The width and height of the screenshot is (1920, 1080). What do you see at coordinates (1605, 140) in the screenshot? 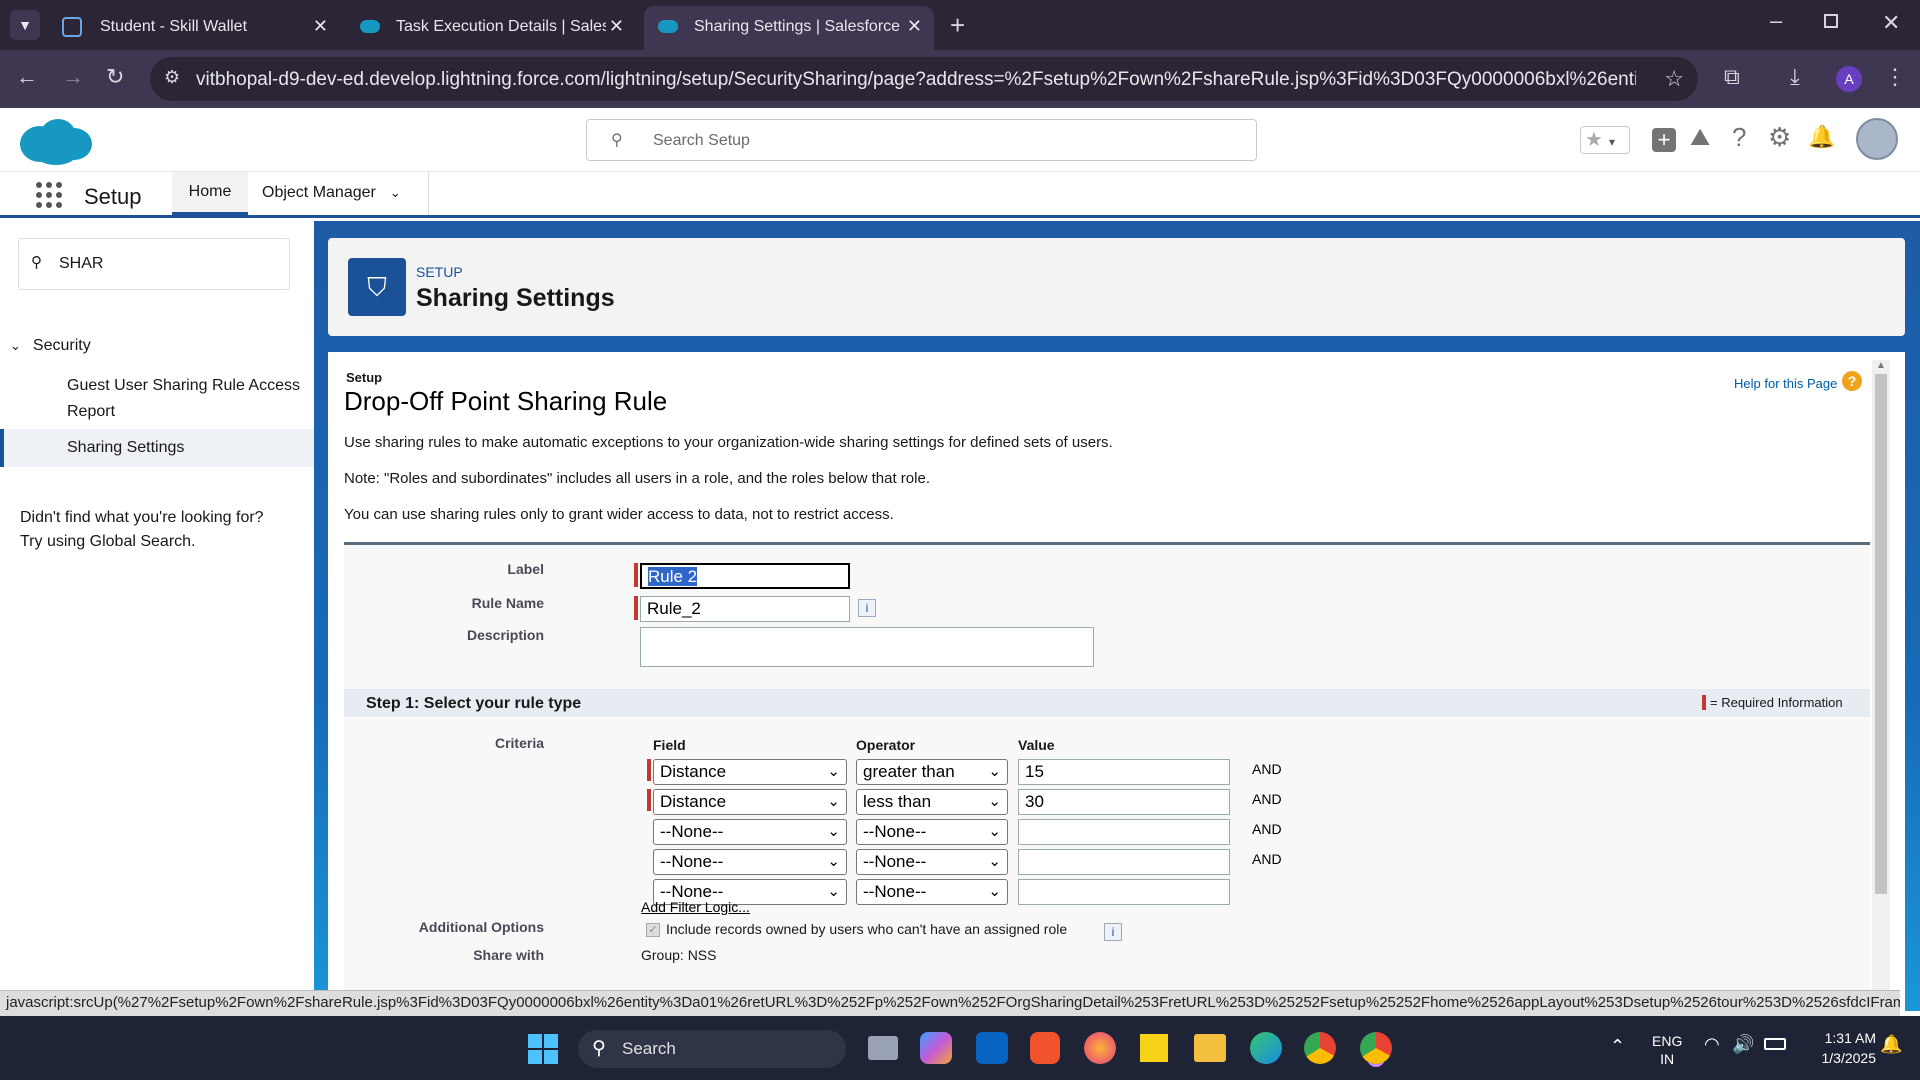
I see `favorites-star-icon: ★ ▾` at bounding box center [1605, 140].